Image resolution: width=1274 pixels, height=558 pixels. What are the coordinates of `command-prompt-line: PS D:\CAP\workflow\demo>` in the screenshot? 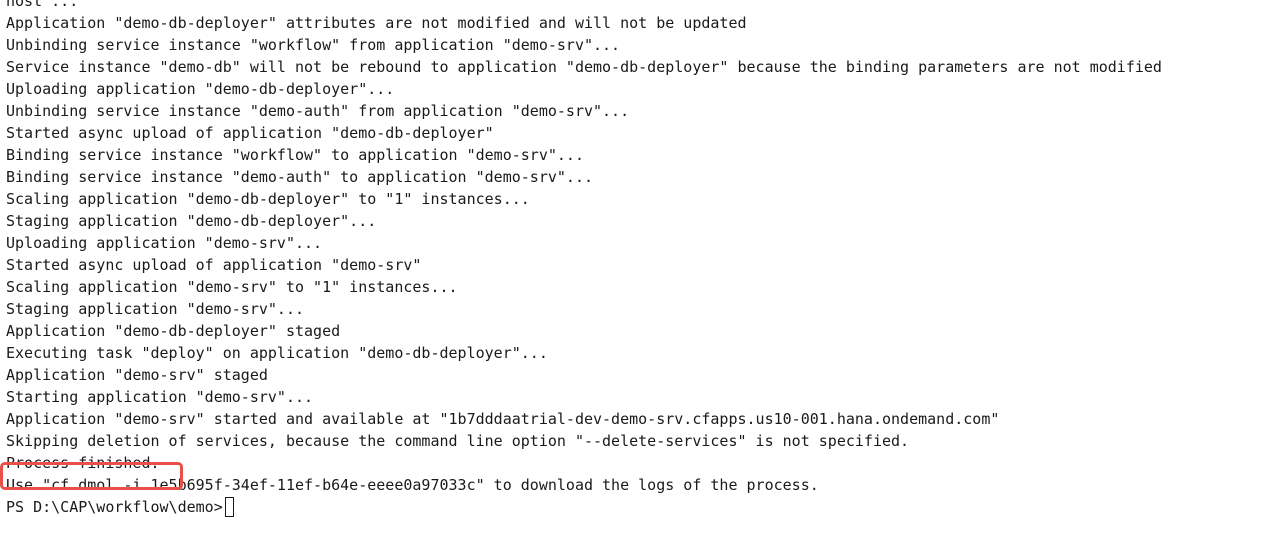 It's located at (640, 507).